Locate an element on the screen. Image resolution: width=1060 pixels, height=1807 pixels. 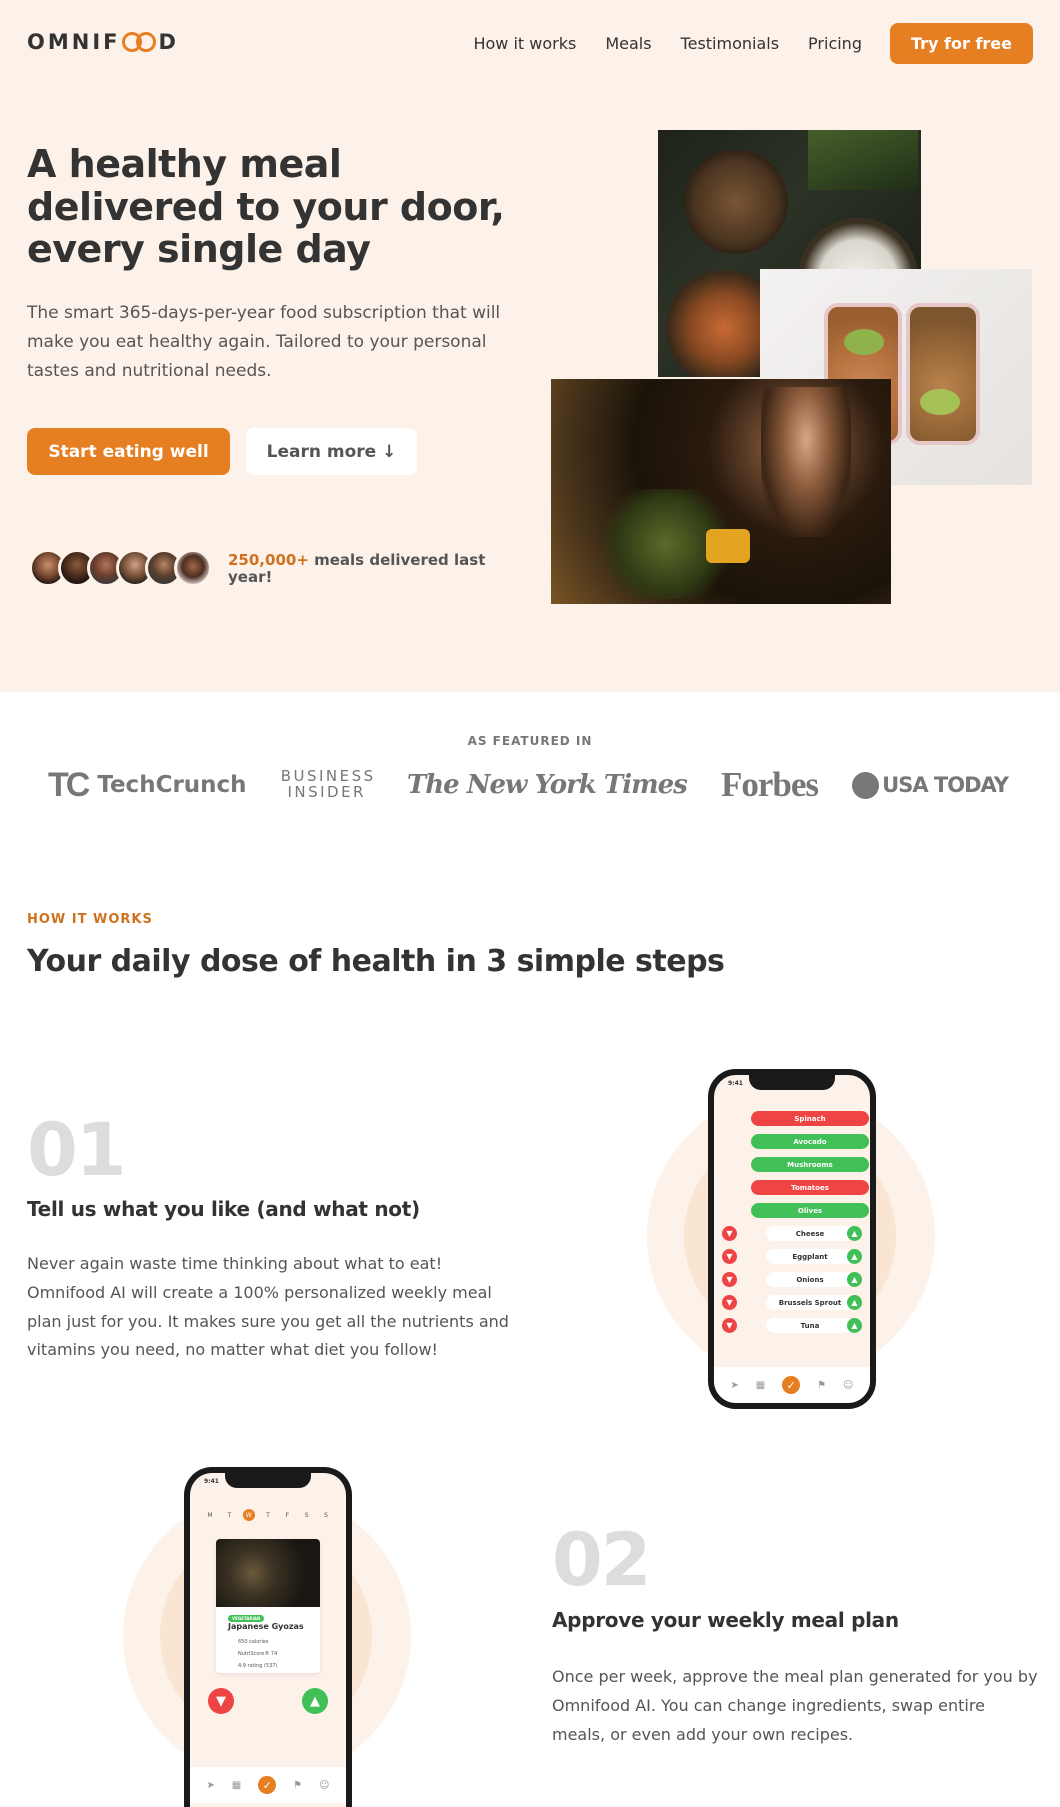
day-button-active: W is located at coordinates (248, 1515).